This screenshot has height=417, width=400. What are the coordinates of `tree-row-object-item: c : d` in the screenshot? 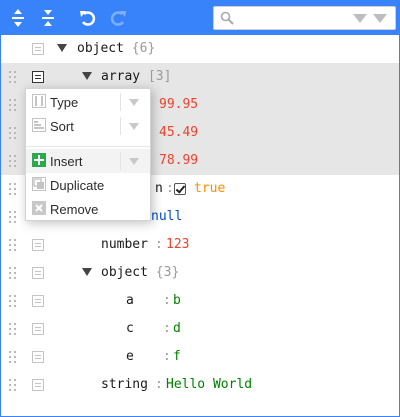 It's located at (200, 329).